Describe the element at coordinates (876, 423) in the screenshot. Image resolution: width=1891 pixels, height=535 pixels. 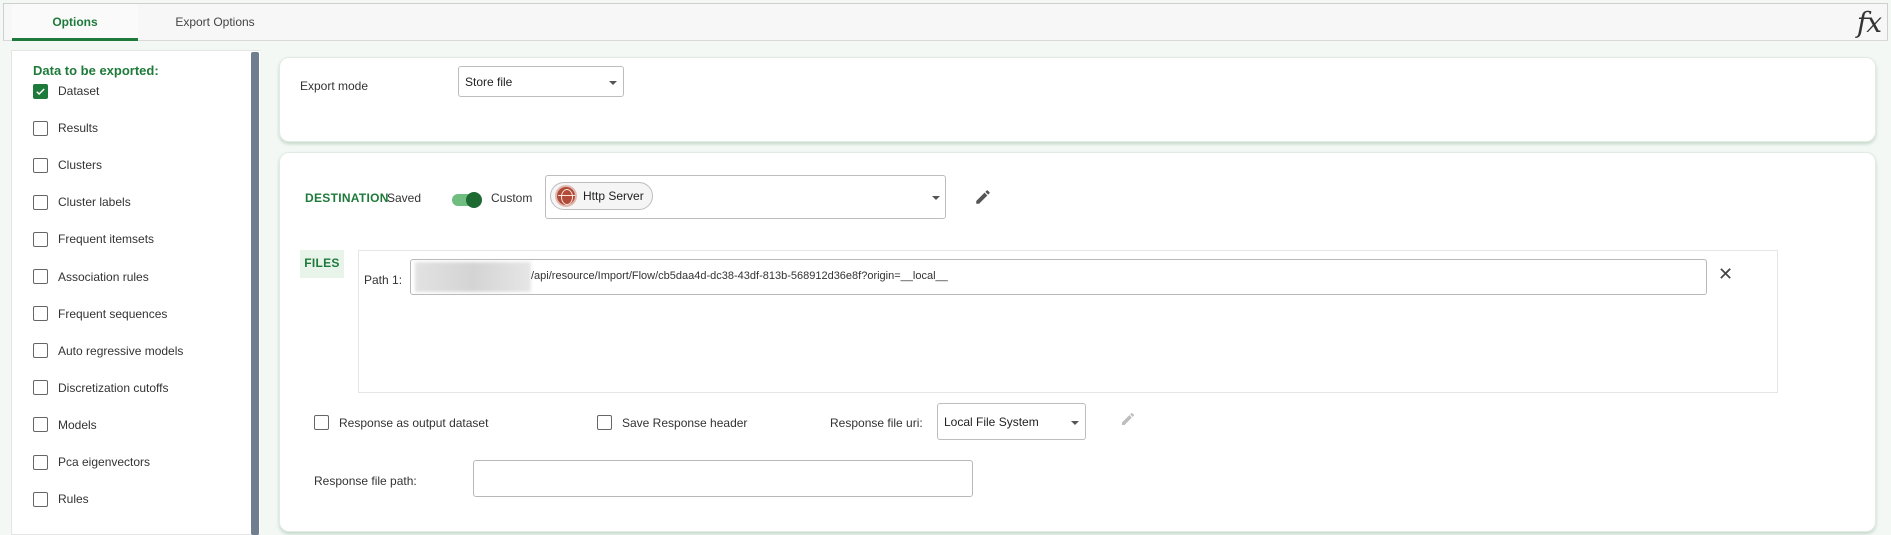
I see `response-file-uri-label: Response file uri:` at that location.